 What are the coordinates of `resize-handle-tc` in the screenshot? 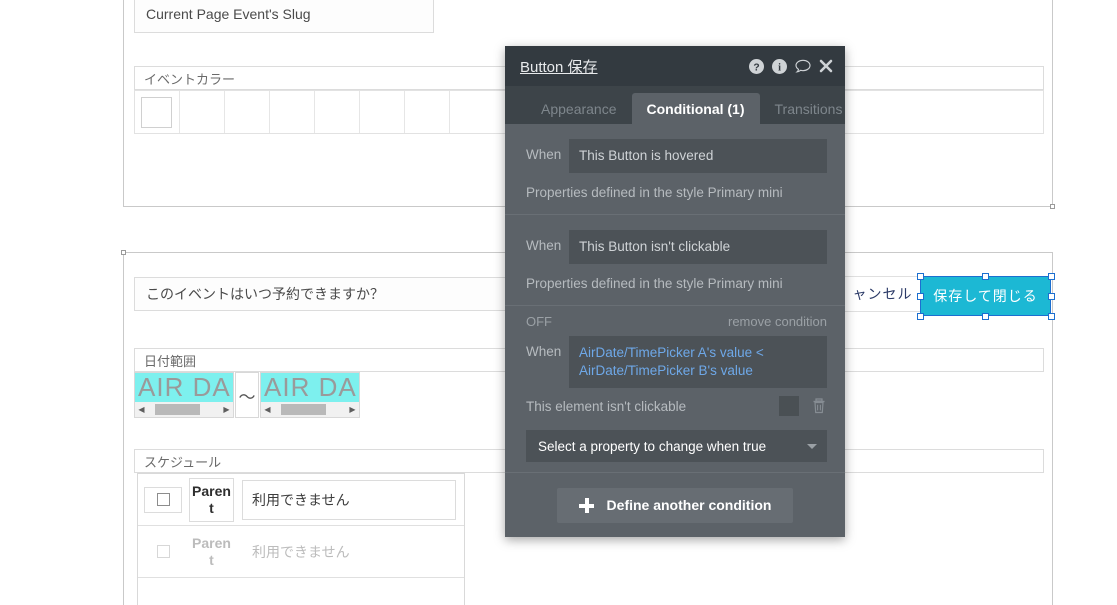 It's located at (985, 276).